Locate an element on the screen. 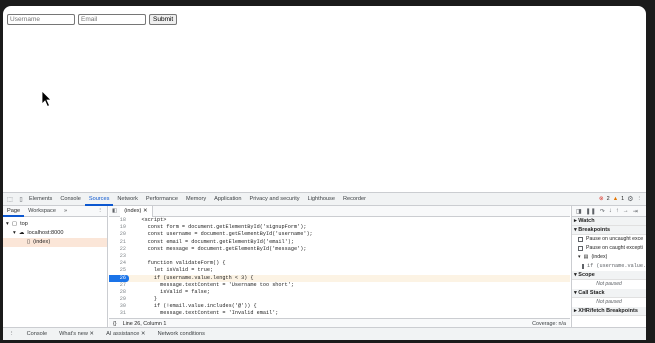  pause-icon: ❚❚ is located at coordinates (591, 211).